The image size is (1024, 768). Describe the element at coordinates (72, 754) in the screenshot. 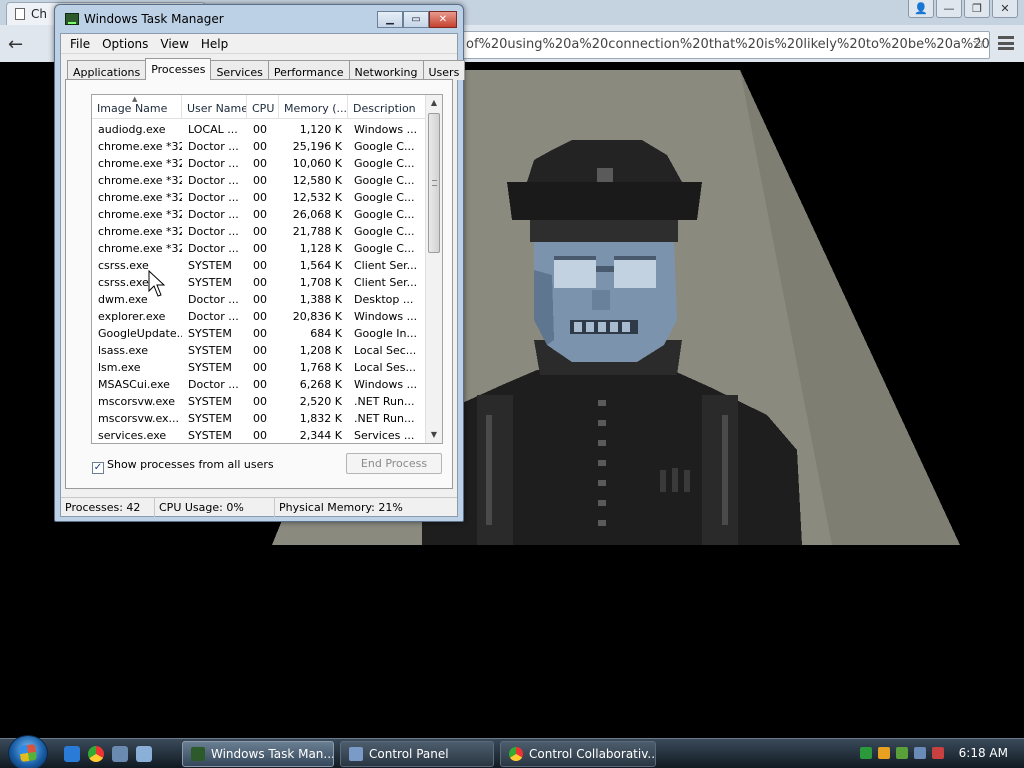

I see `ie-icon` at that location.